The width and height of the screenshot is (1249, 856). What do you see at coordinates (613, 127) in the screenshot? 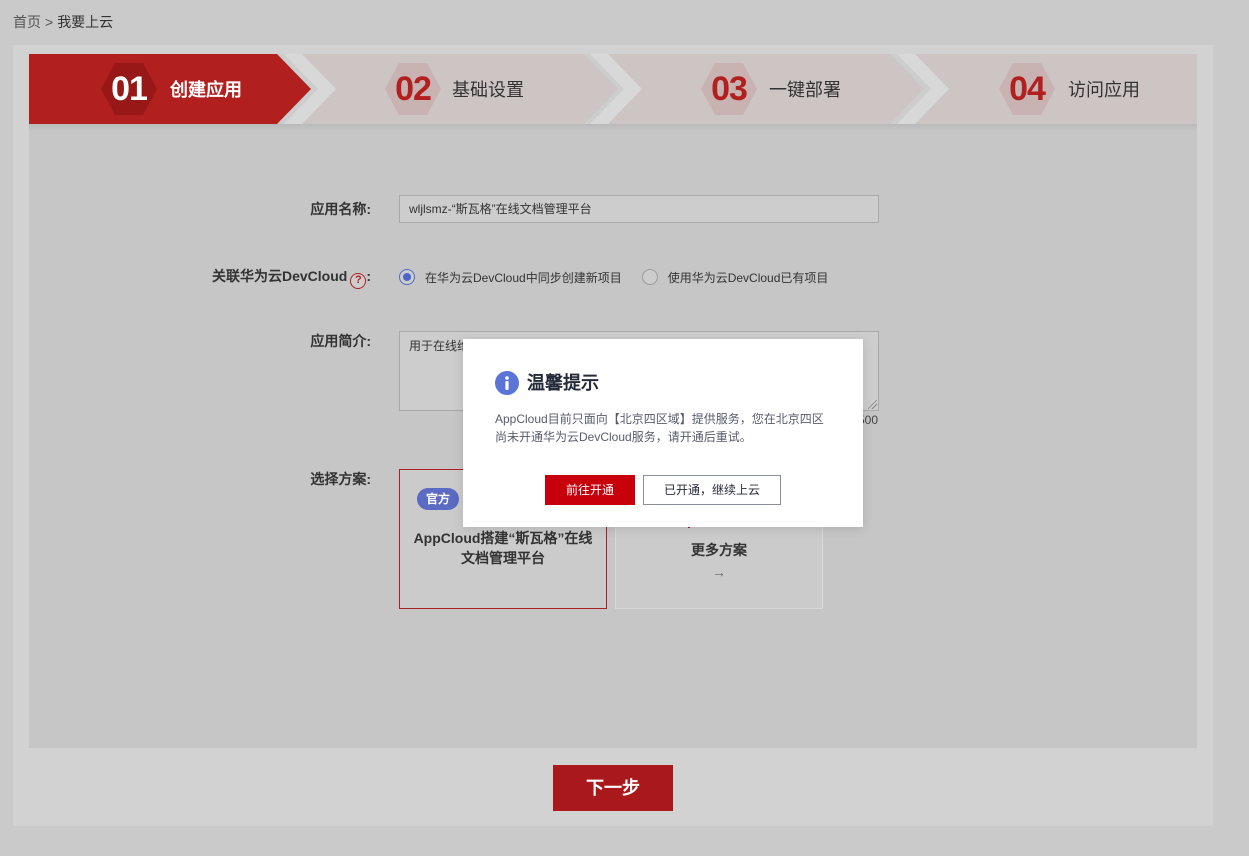
I see `step-bar-shadow` at bounding box center [613, 127].